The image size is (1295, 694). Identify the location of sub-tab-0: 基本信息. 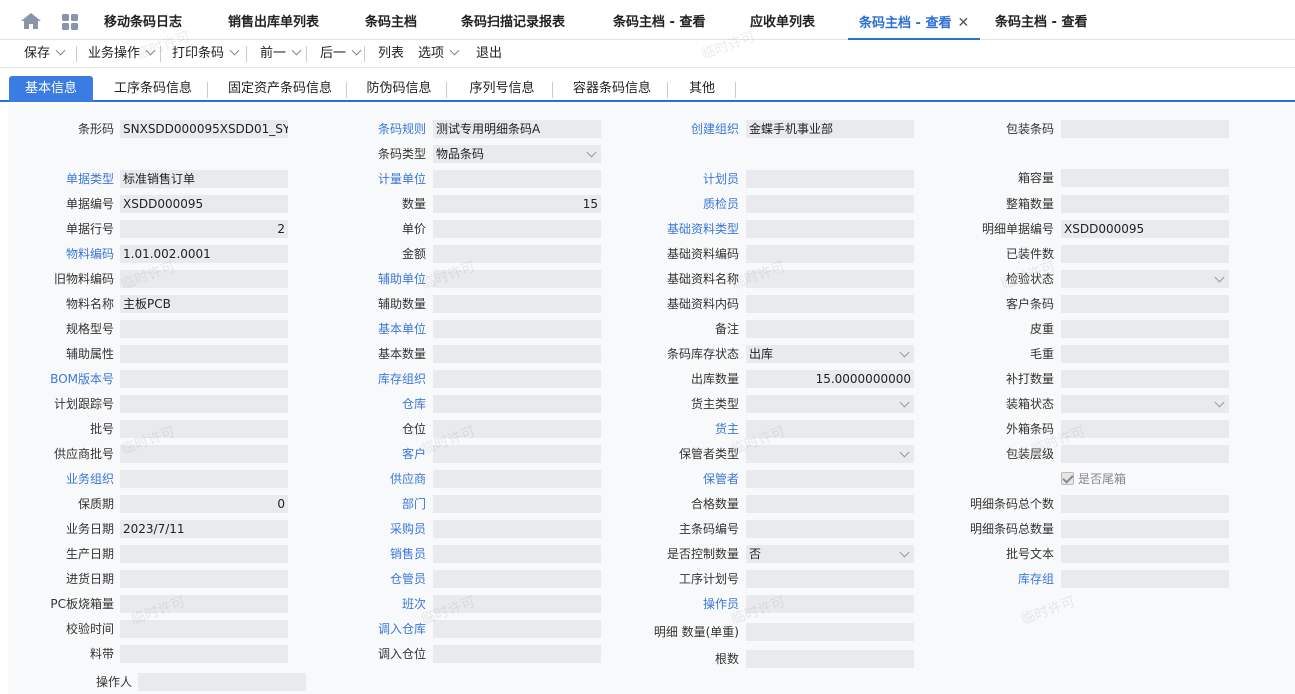
(51, 89).